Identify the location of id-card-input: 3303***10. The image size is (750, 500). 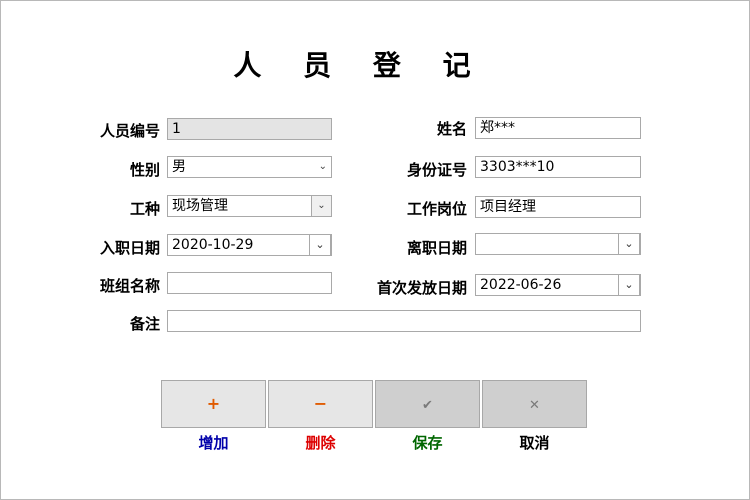
(558, 167).